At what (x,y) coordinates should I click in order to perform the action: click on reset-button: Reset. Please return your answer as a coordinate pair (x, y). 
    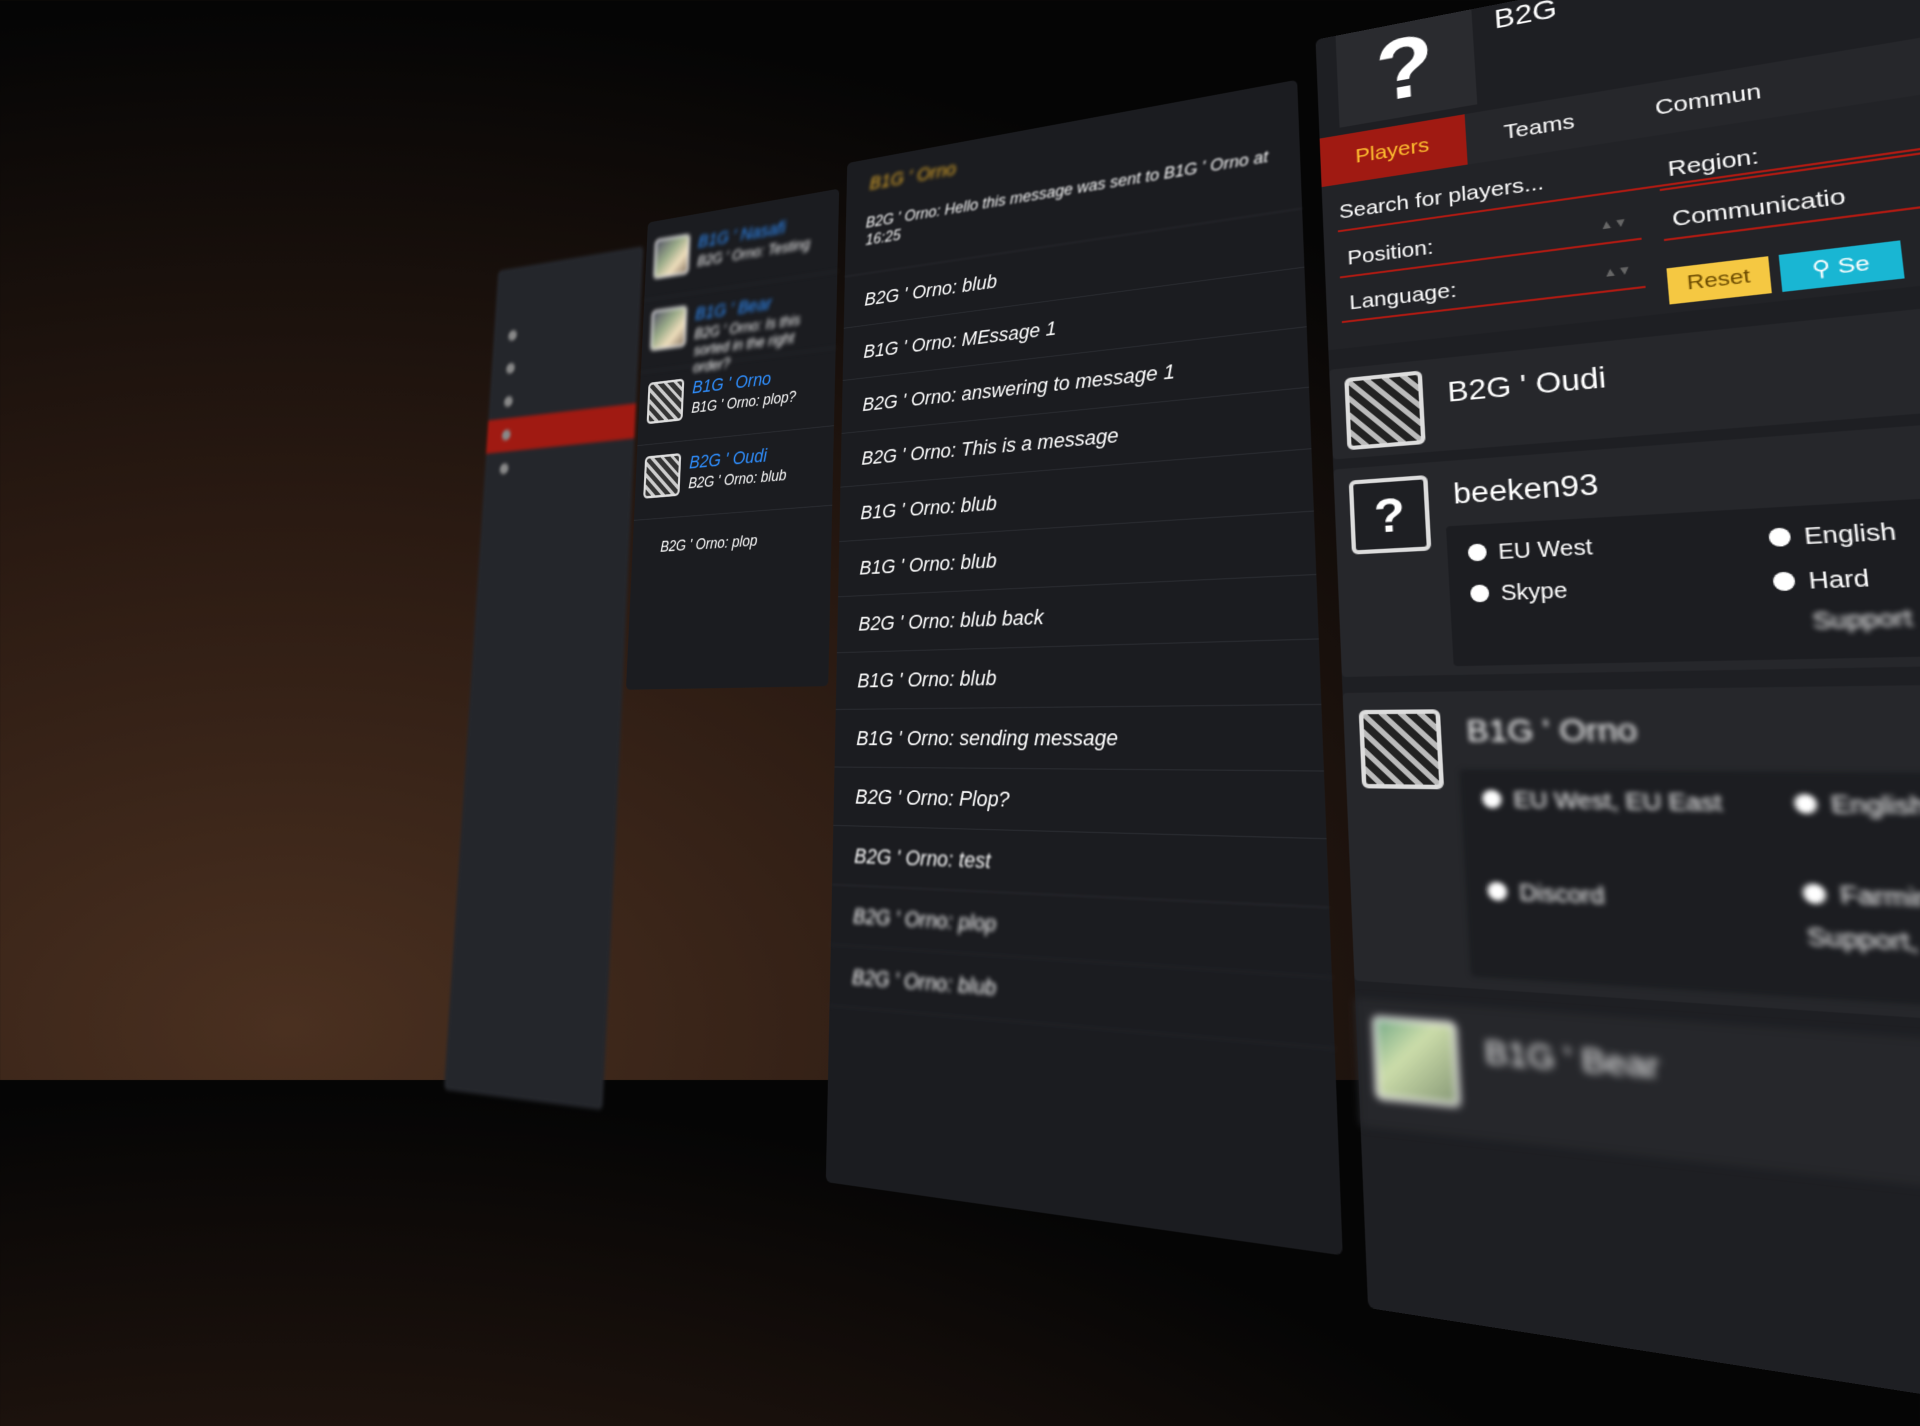
    Looking at the image, I should click on (1718, 280).